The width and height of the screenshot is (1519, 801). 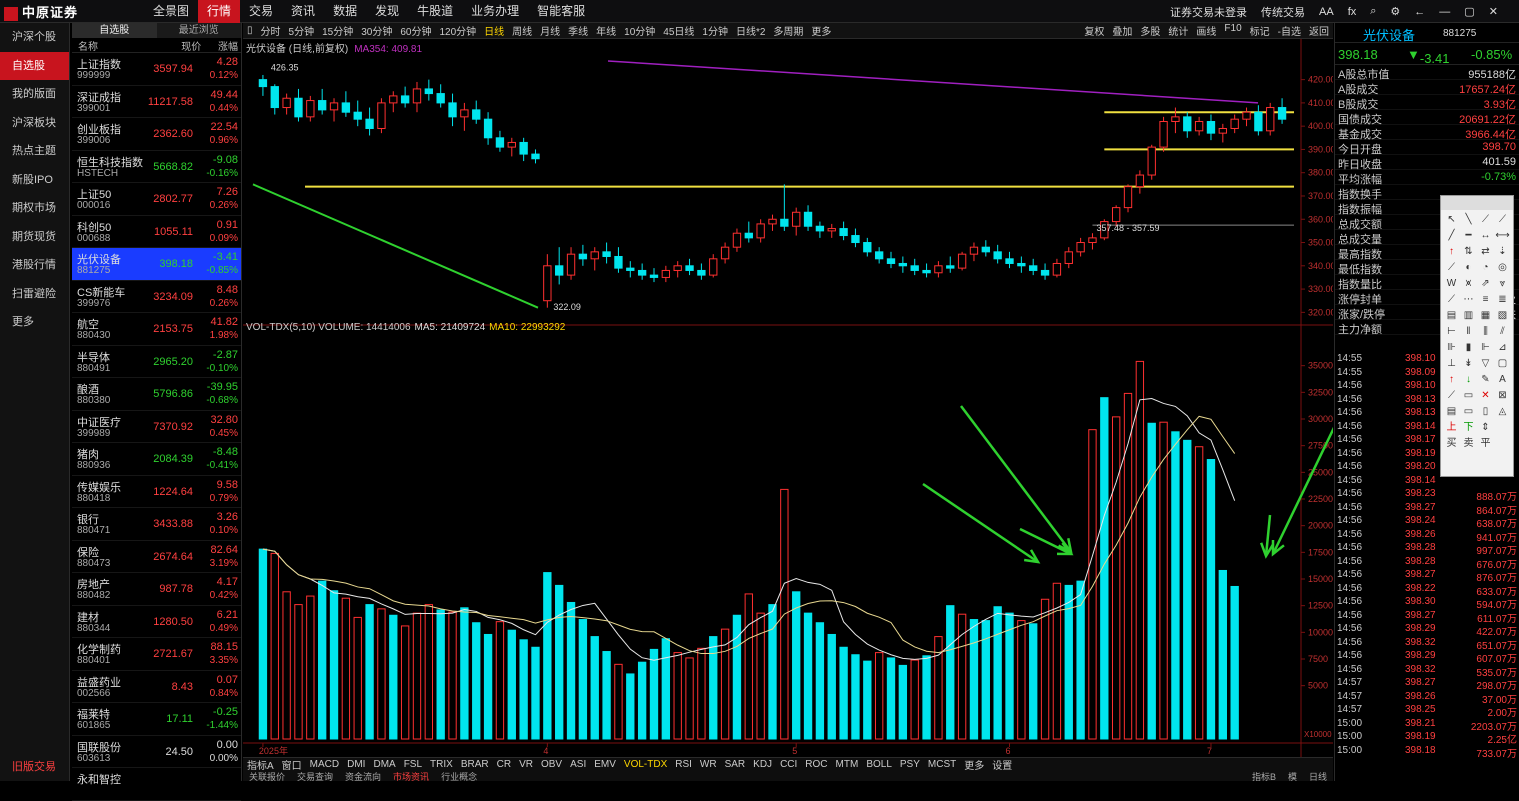 I want to click on drawing-tool-icon: ◎, so click(x=1502, y=268).